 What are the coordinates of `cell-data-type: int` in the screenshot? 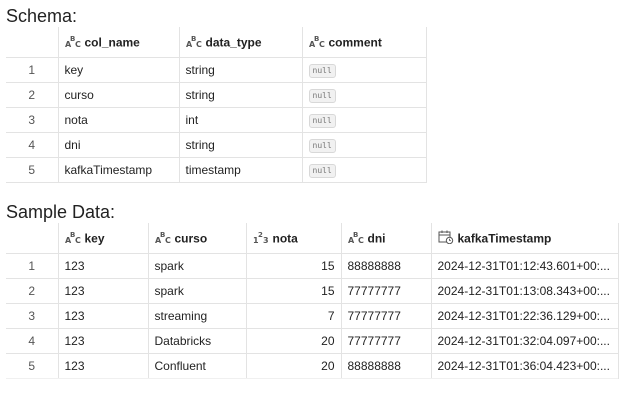 It's located at (240, 120).